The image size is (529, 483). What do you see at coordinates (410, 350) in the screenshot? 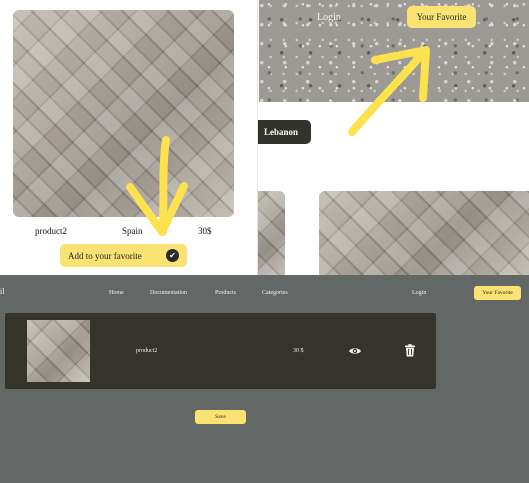
I see `trash-icon` at bounding box center [410, 350].